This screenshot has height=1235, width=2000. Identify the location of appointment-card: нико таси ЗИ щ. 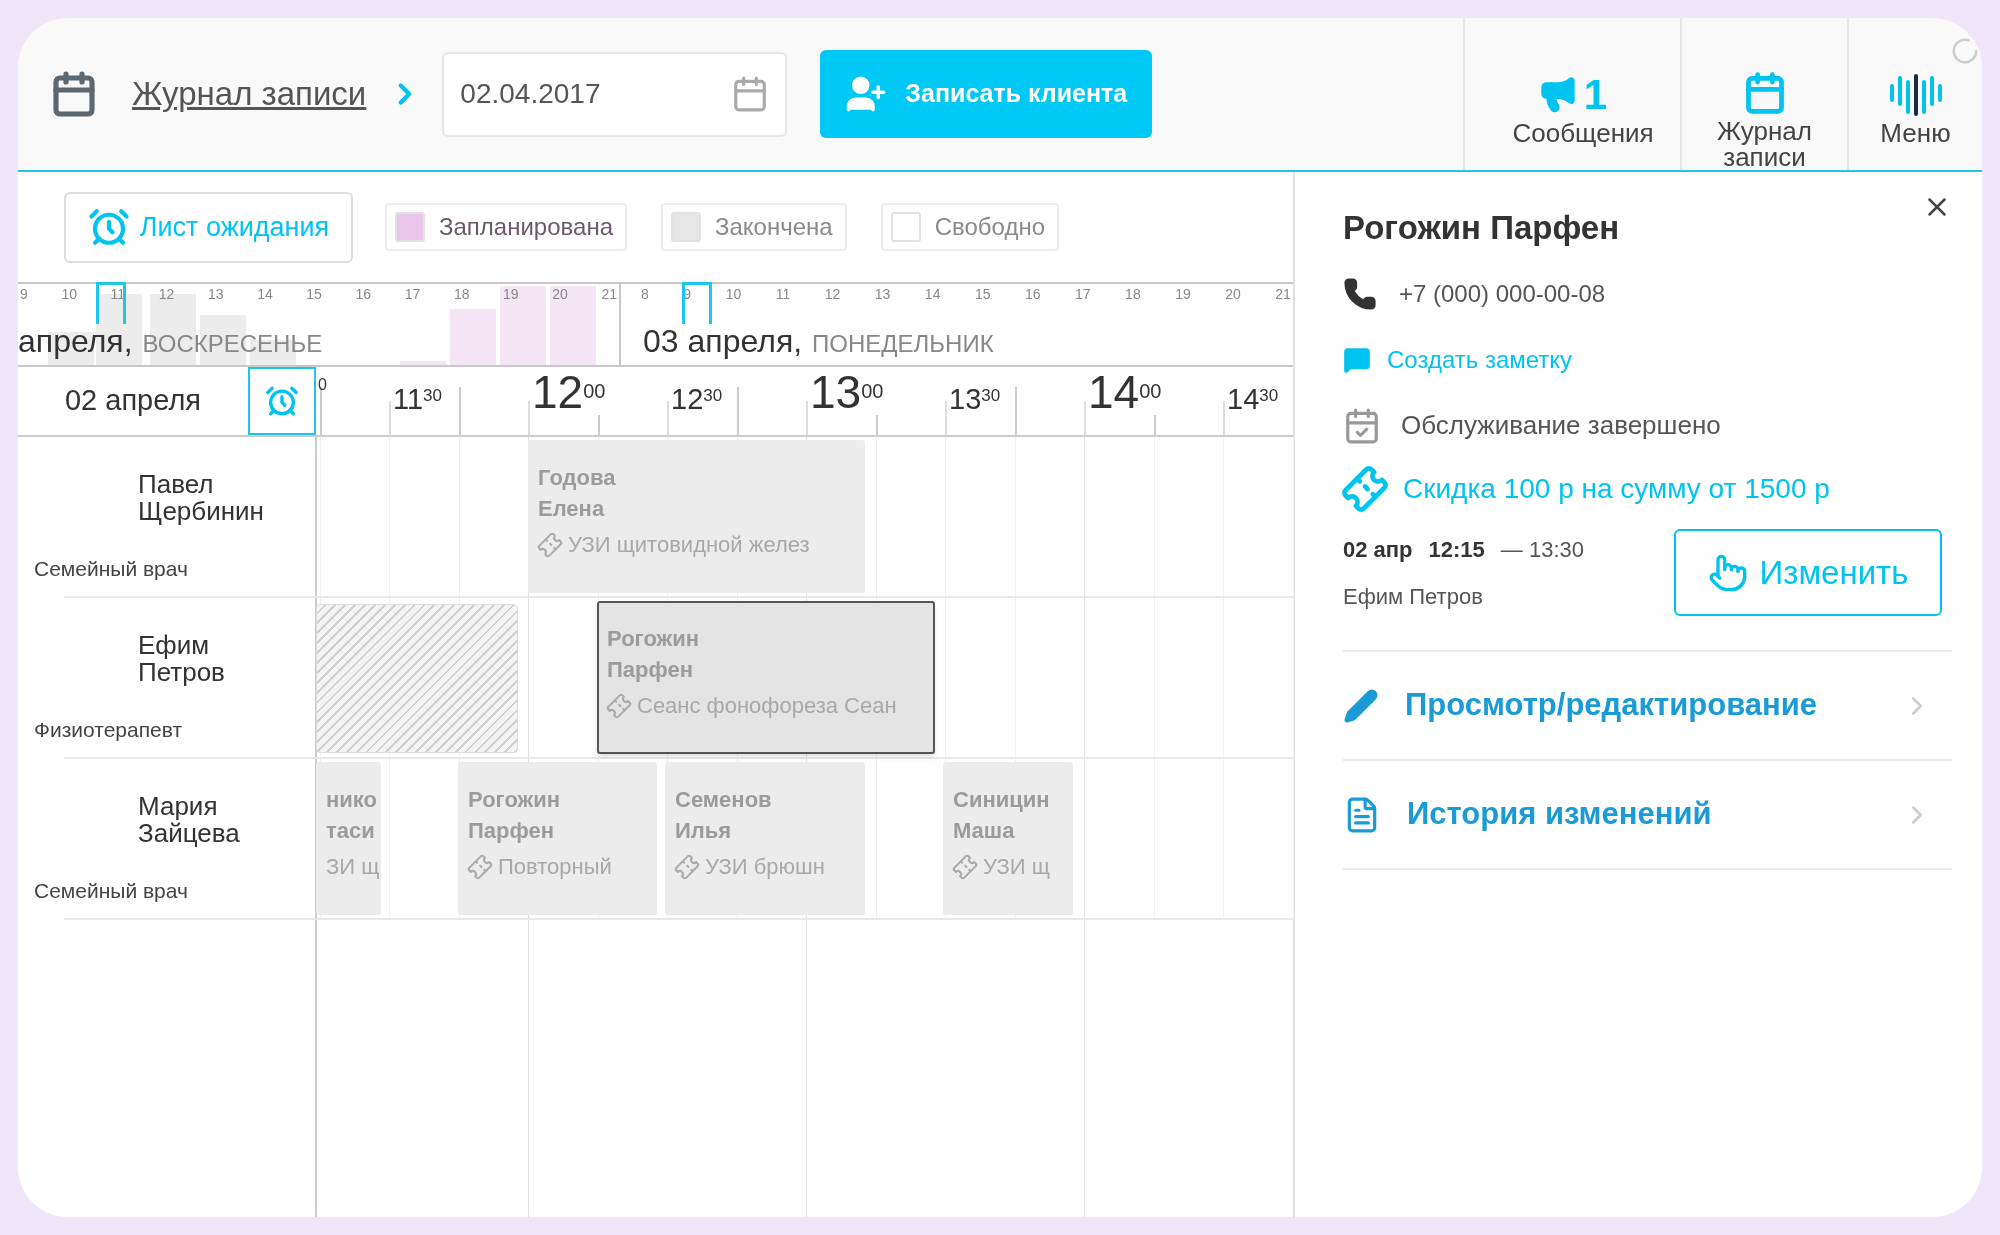
(349, 838).